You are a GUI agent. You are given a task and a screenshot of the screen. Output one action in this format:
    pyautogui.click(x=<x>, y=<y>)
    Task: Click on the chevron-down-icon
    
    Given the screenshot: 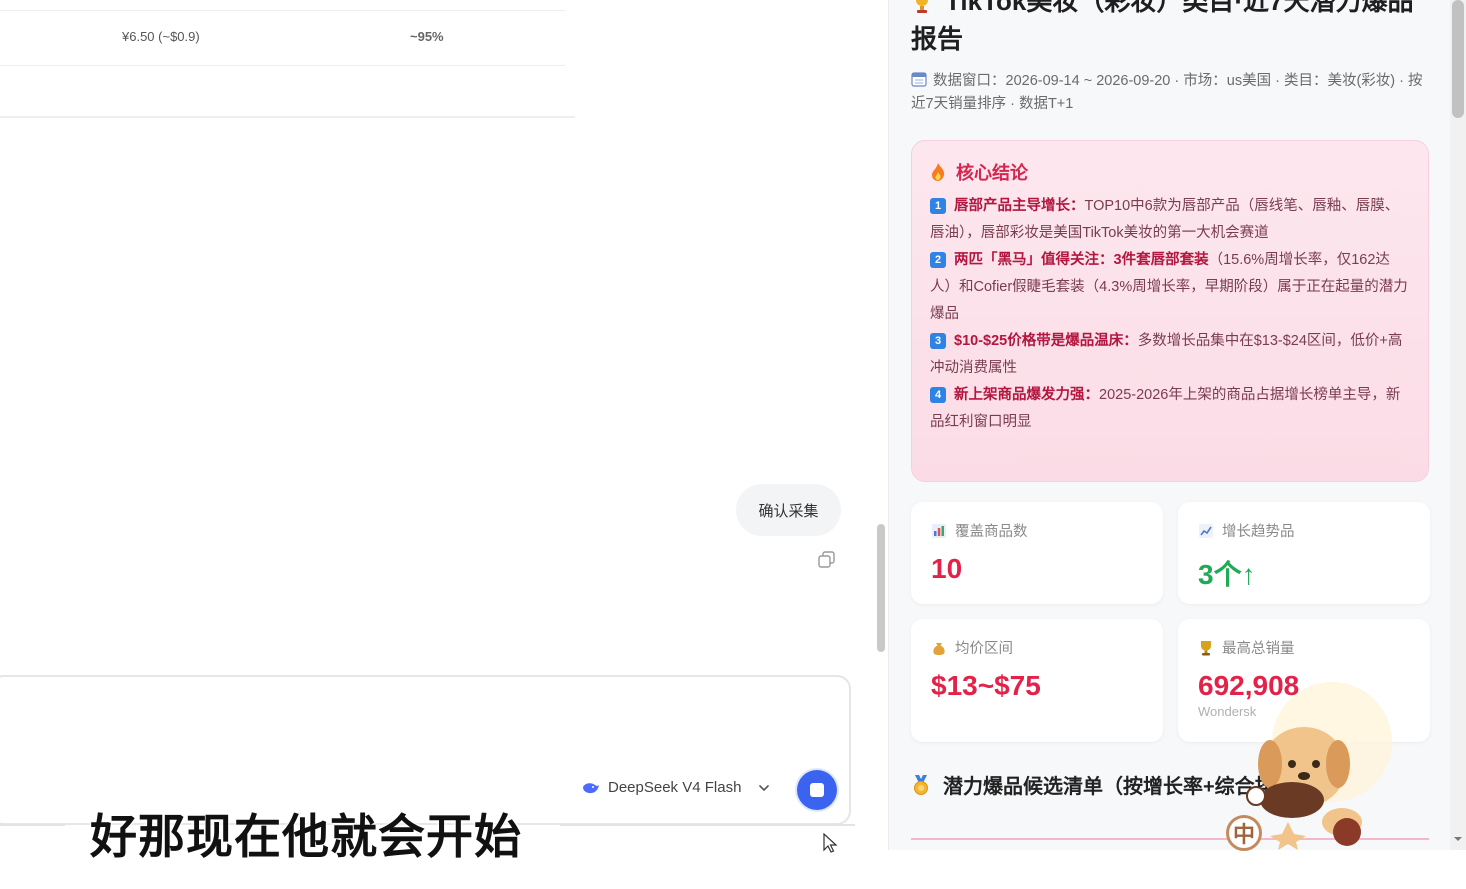 What is the action you would take?
    pyautogui.click(x=764, y=787)
    